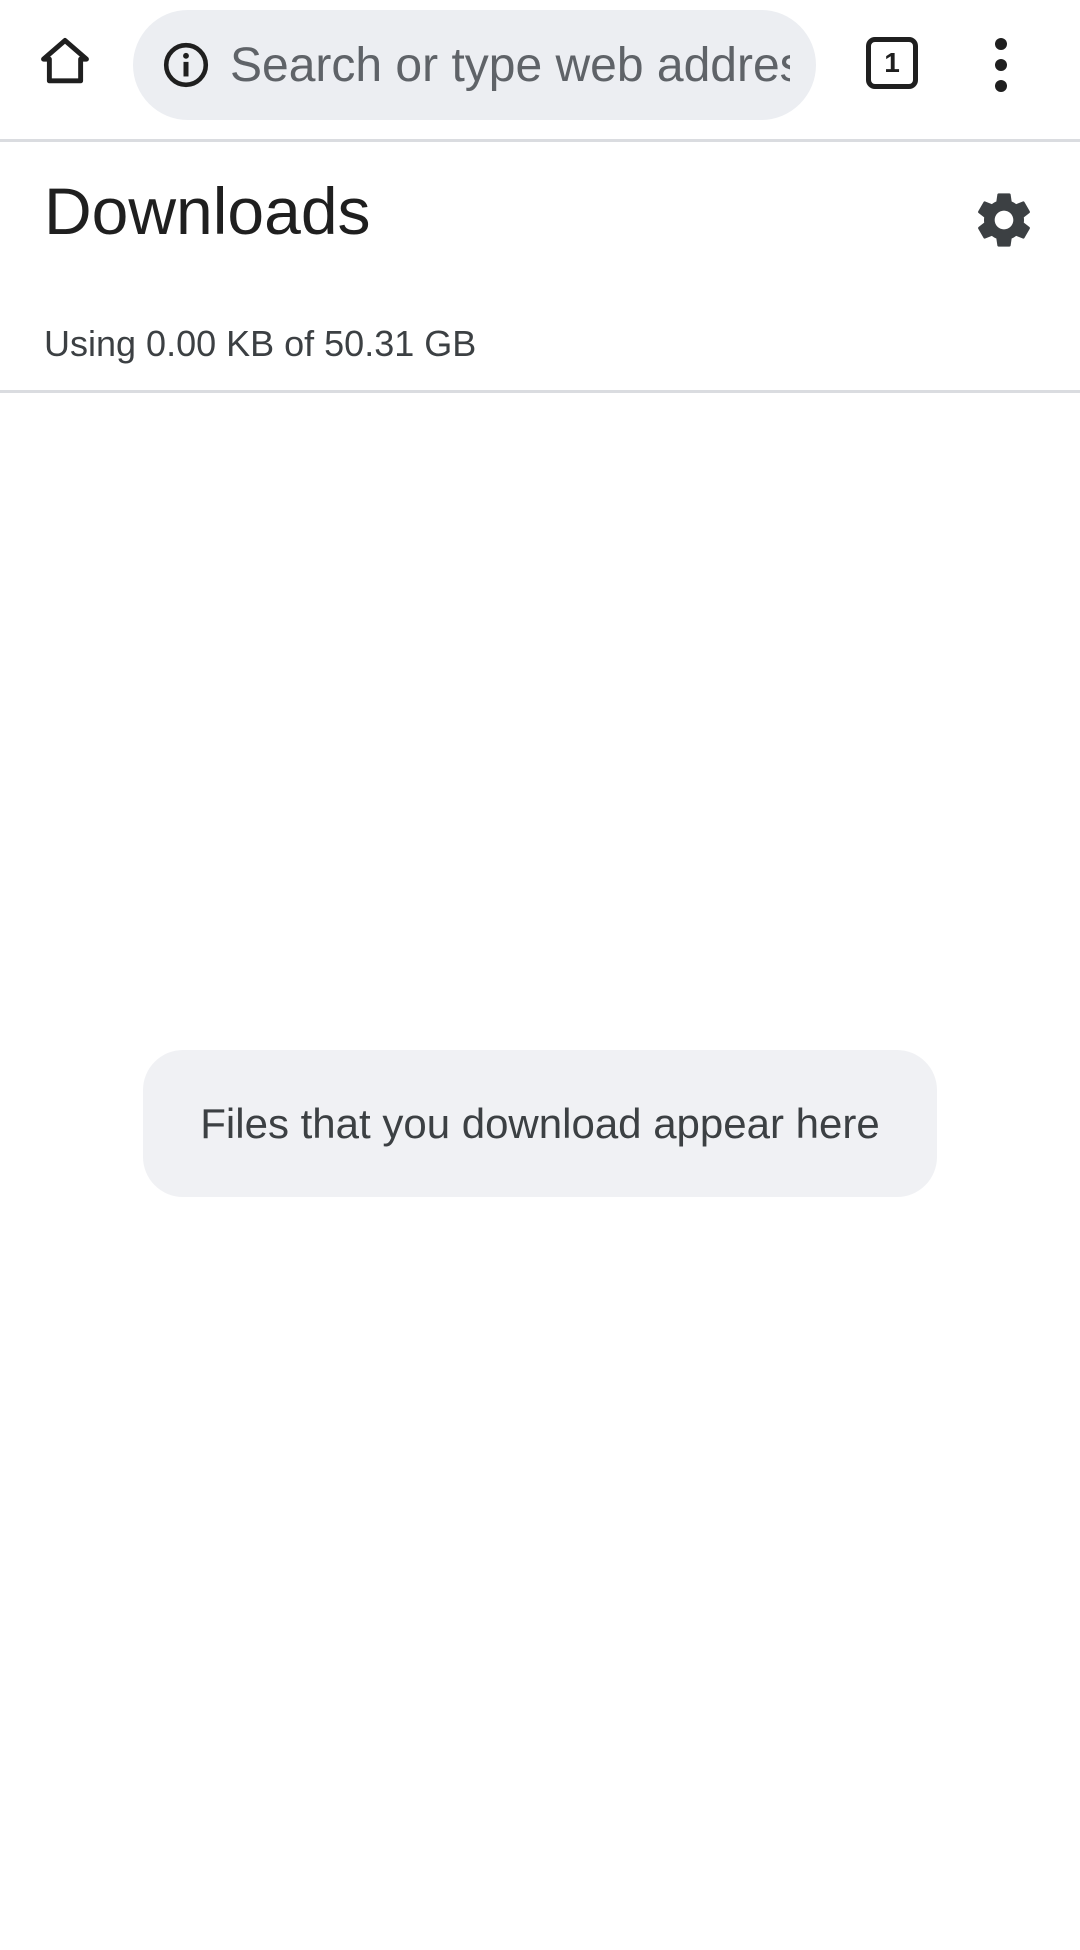  I want to click on gear-icon, so click(1004, 220).